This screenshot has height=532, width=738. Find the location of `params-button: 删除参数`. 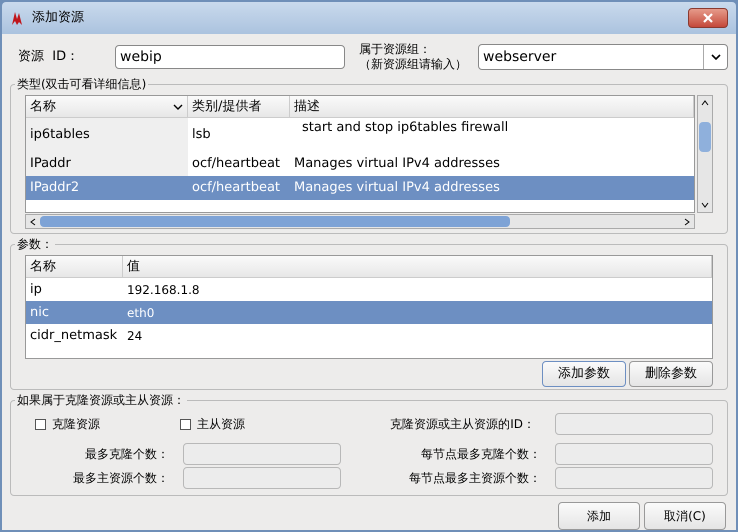

params-button: 删除参数 is located at coordinates (671, 374).